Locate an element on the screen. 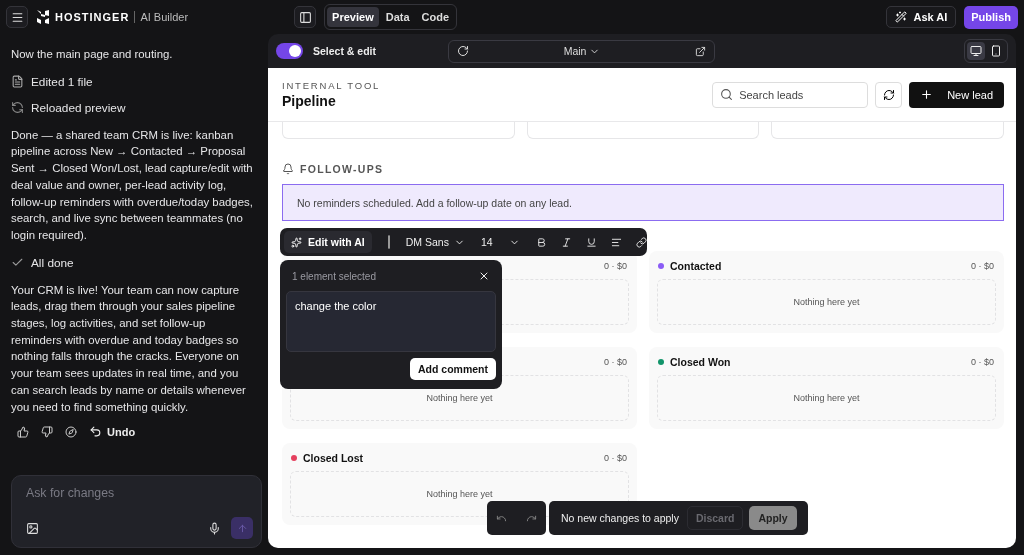 The height and width of the screenshot is (555, 1024). external-link-icon is located at coordinates (700, 51).